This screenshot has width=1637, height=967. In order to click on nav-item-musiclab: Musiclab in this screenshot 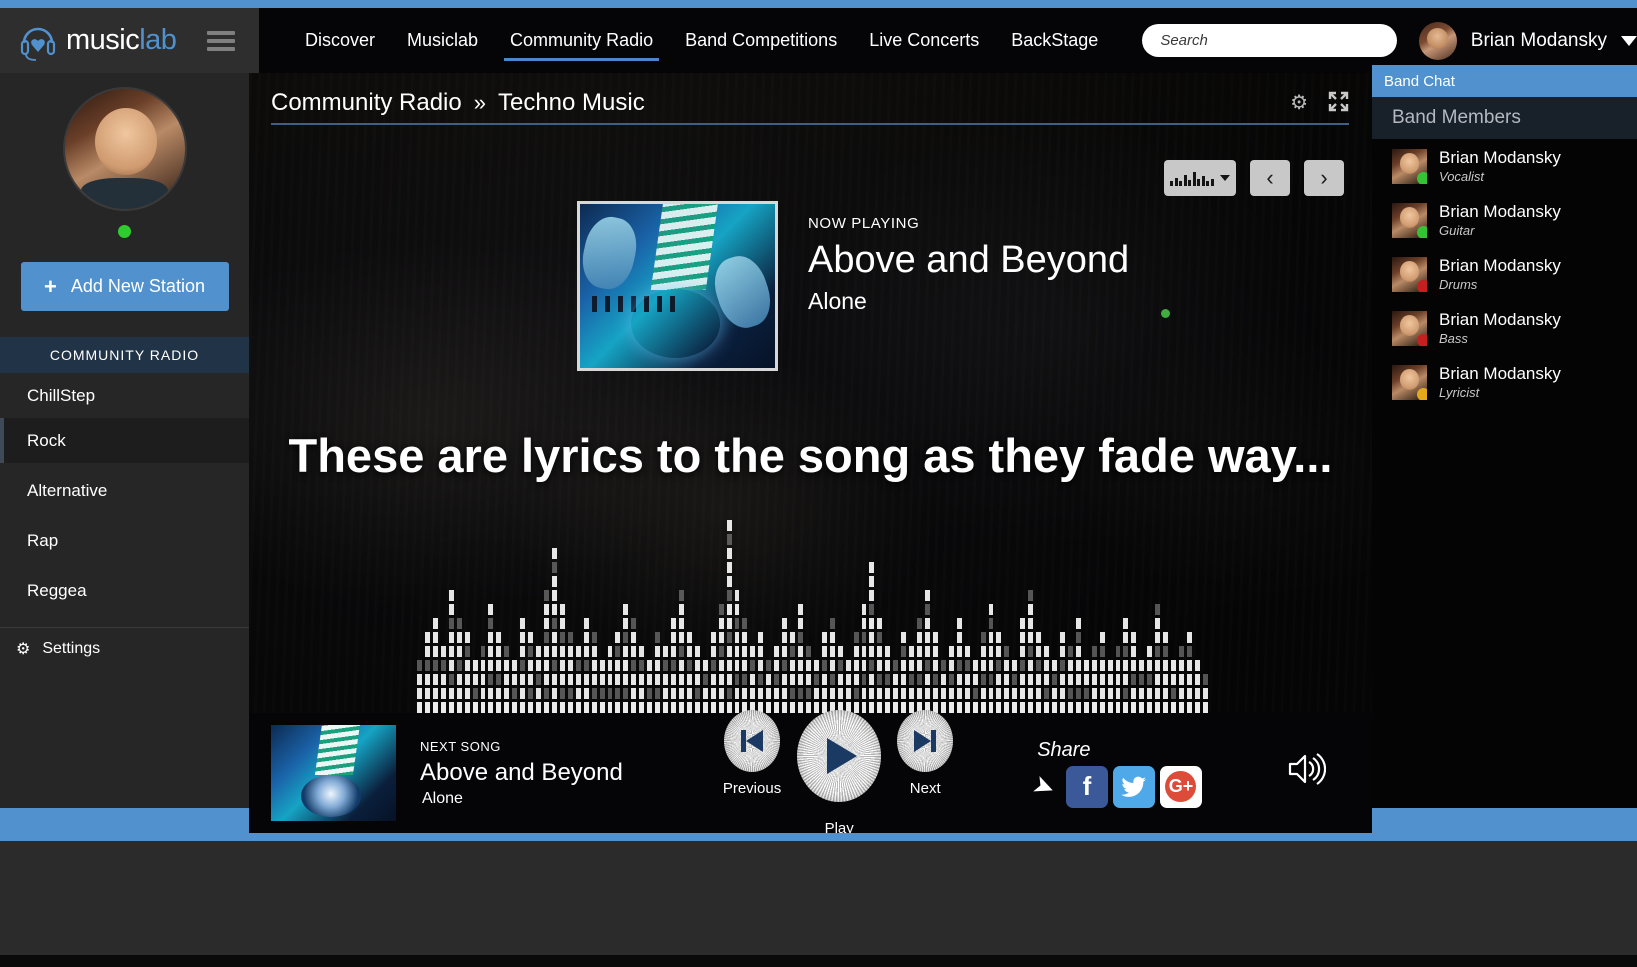, I will do `click(442, 40)`.